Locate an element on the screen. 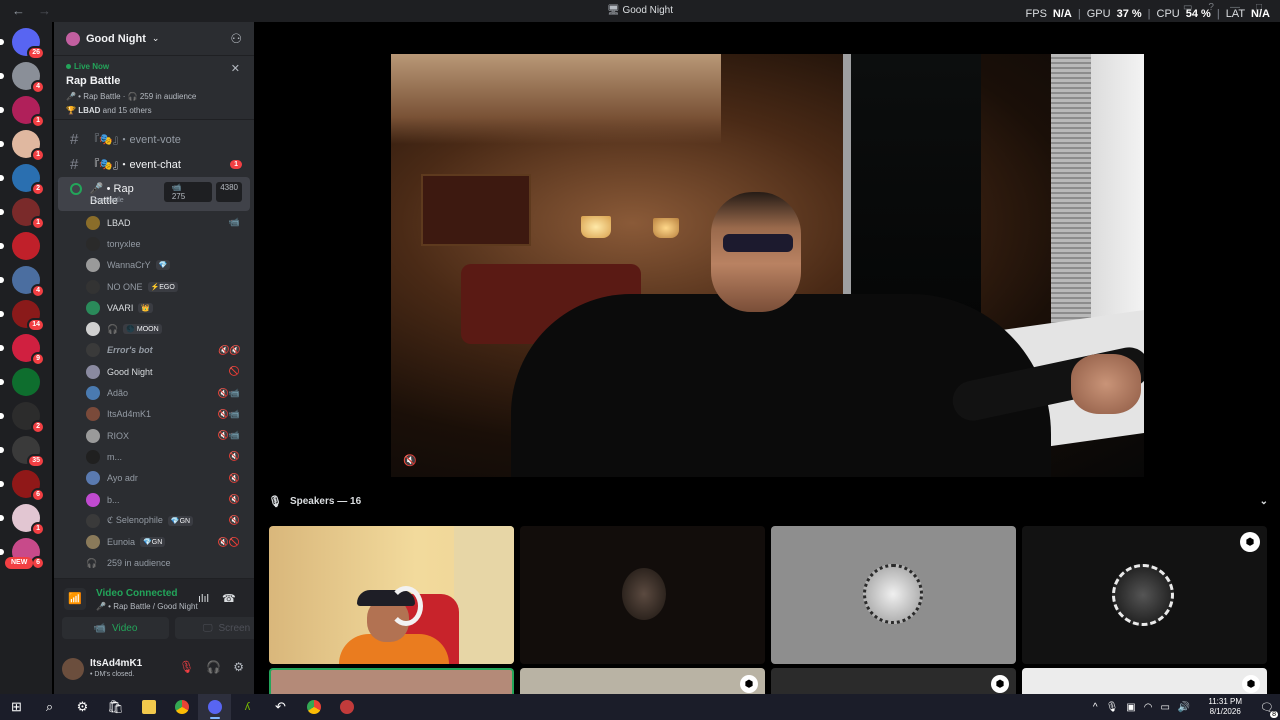  nvidia-icon: ʎ is located at coordinates (247, 707).